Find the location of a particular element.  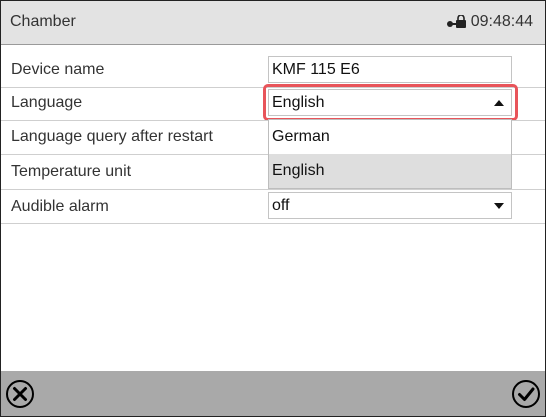

confirm-check-circle-icon is located at coordinates (526, 394).